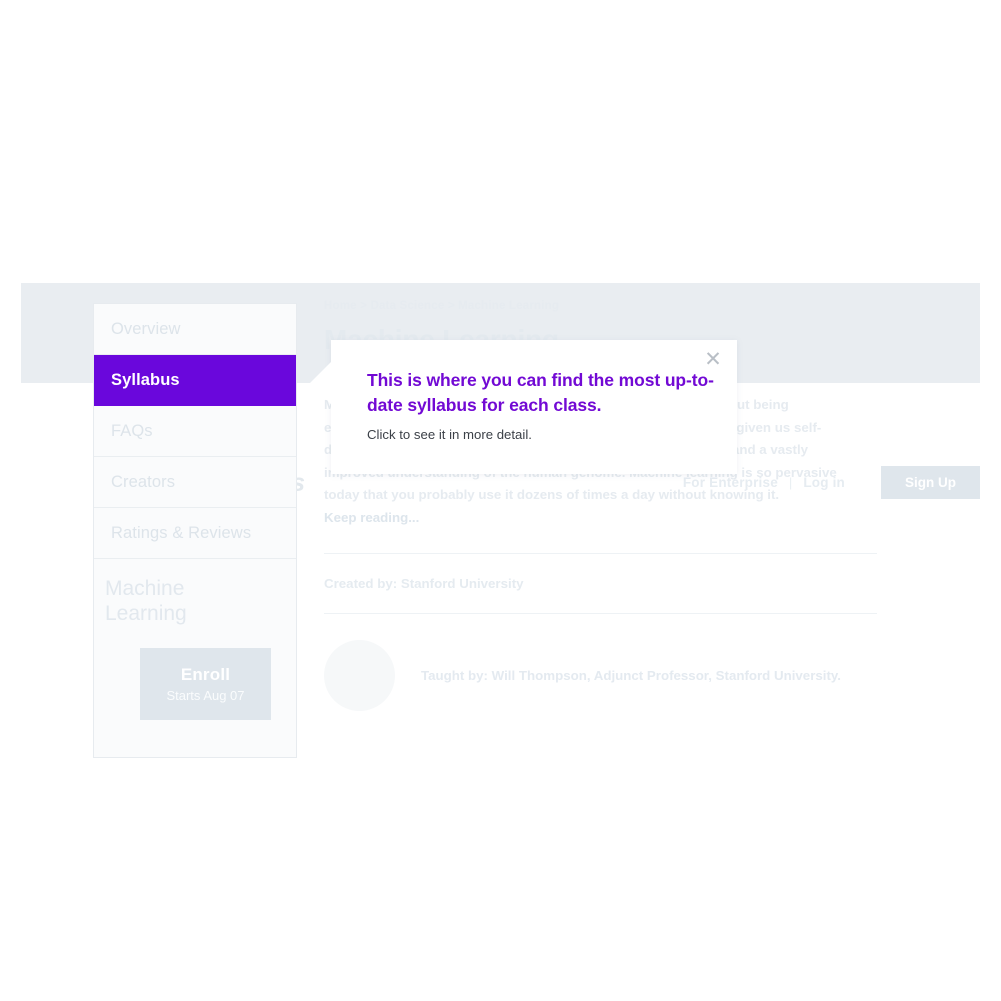 This screenshot has height=1001, width=1001. Describe the element at coordinates (205, 674) in the screenshot. I see `enroll-button-label: Enroll` at that location.